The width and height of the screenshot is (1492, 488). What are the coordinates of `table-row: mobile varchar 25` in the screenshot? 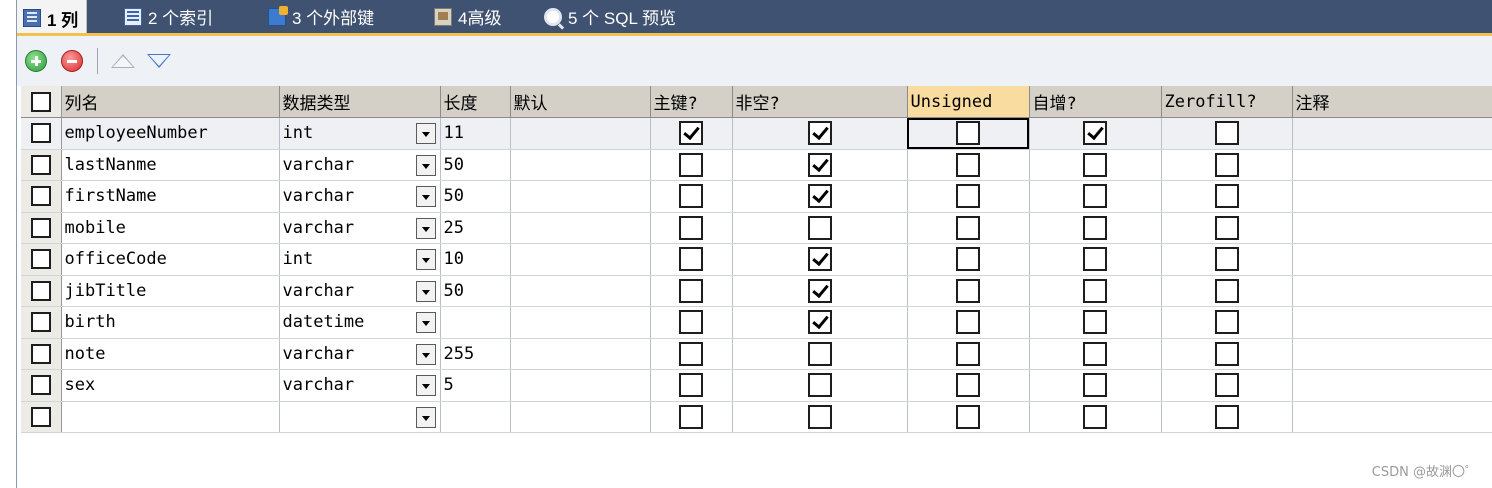 It's located at (756, 228).